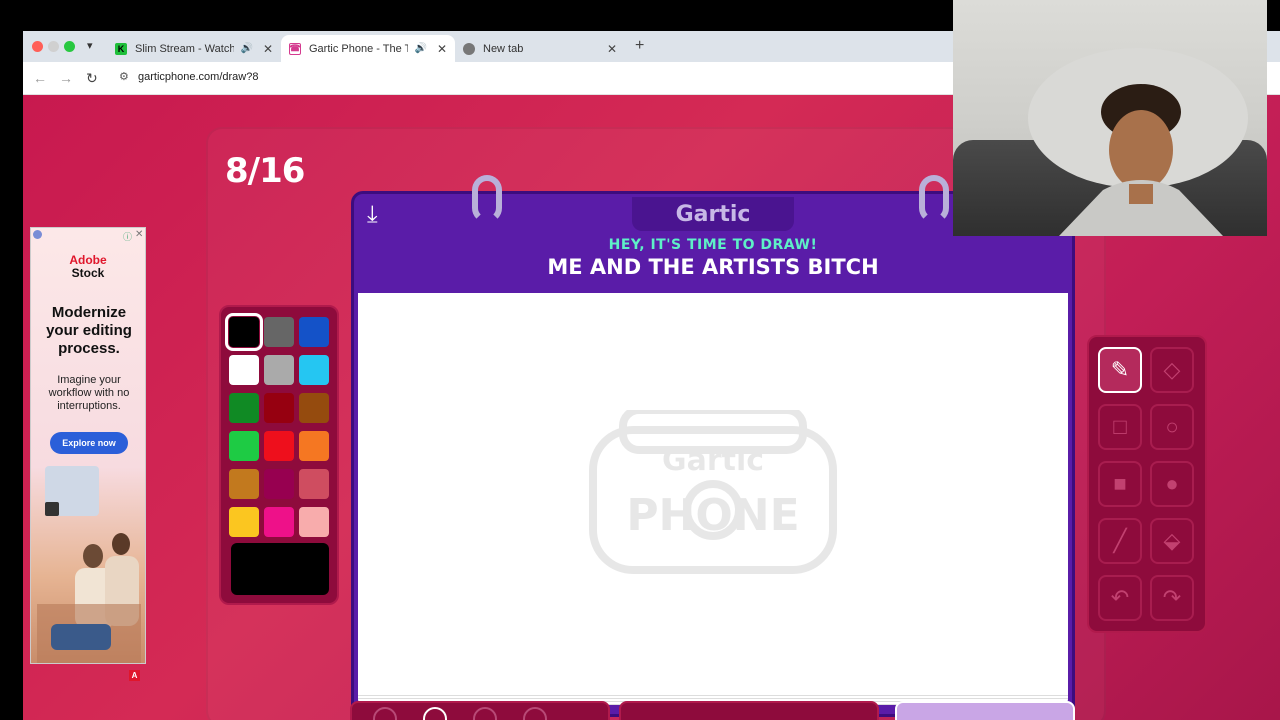 This screenshot has width=1280, height=720. I want to click on webcam-overlay, so click(1110, 118).